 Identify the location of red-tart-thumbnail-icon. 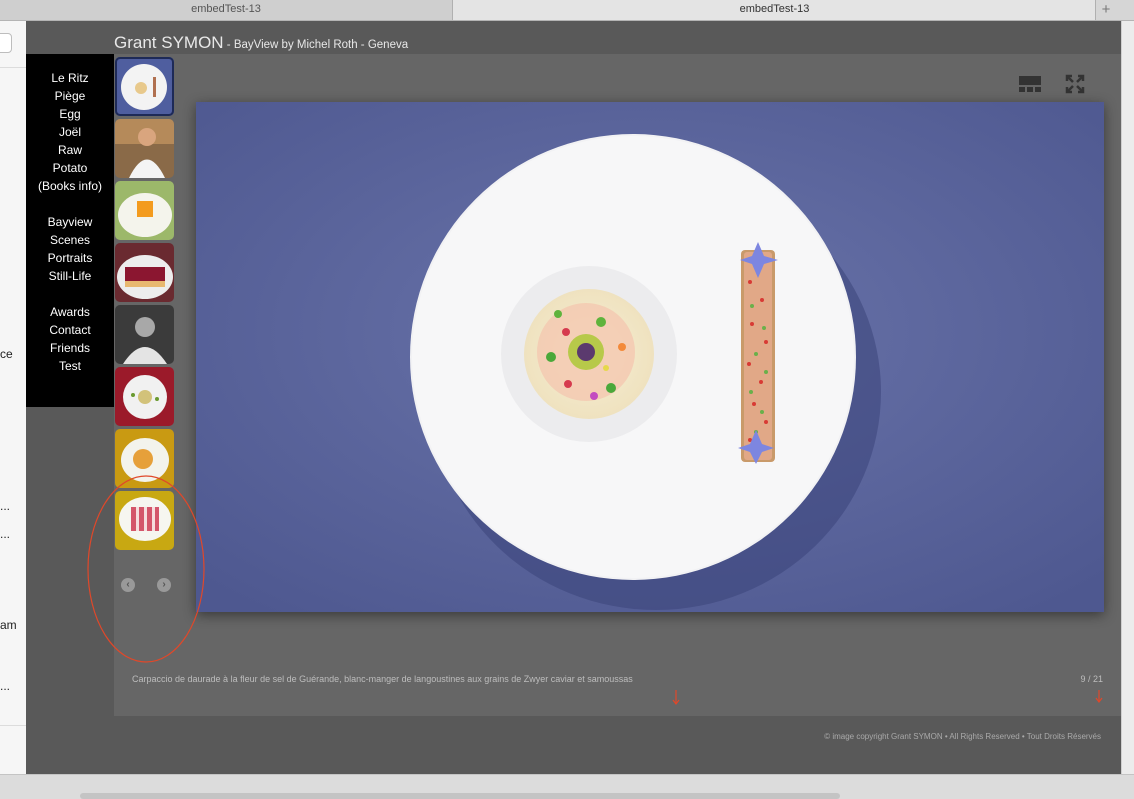
(144, 272).